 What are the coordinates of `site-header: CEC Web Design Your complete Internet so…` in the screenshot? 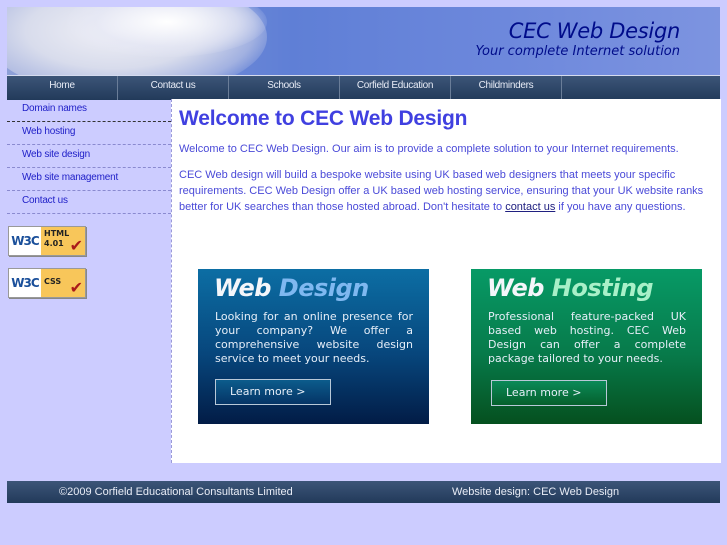 It's located at (363, 41).